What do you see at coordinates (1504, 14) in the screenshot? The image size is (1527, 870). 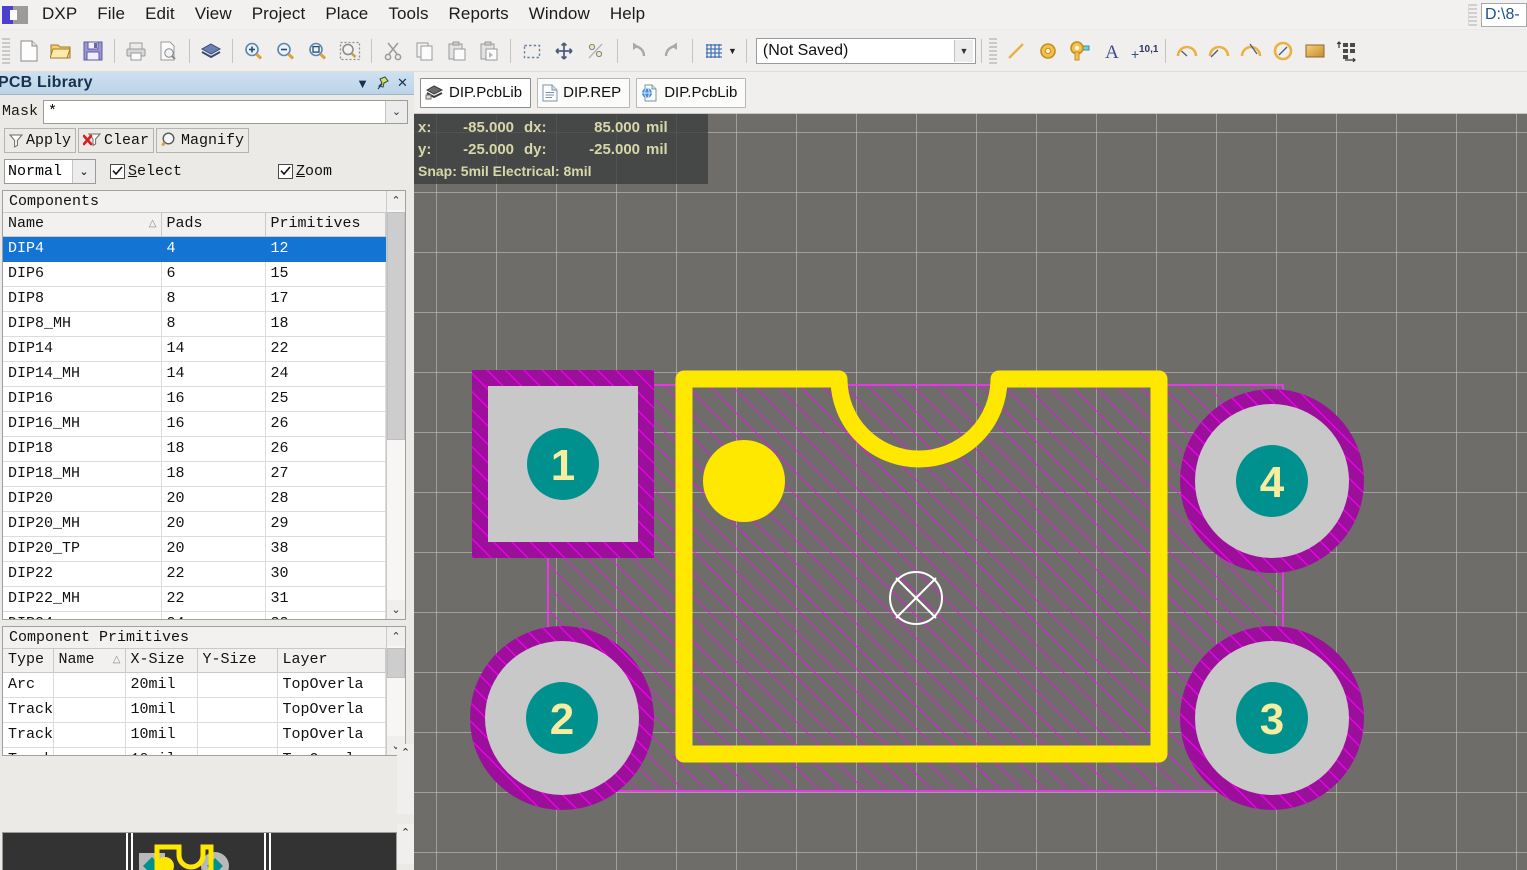 I see `path-field: D:\8-` at bounding box center [1504, 14].